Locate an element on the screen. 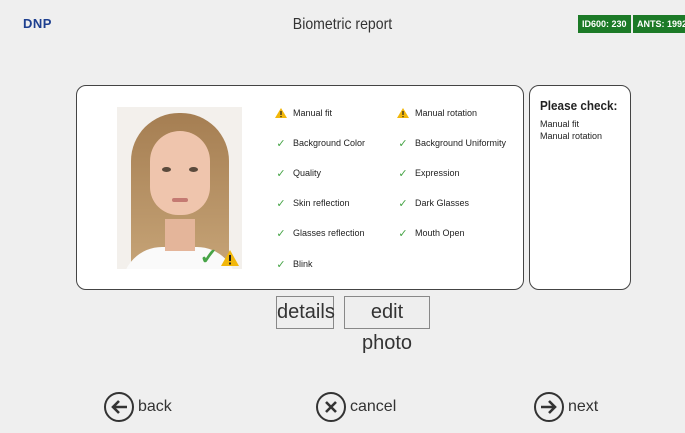  portrait-photo: ✓ is located at coordinates (179, 188).